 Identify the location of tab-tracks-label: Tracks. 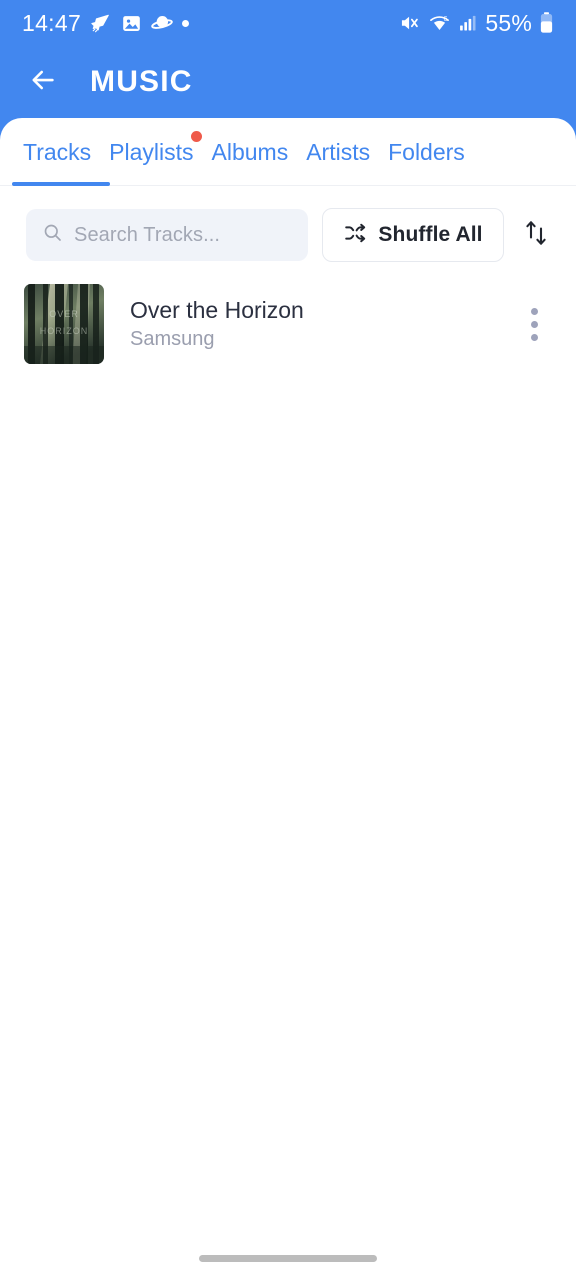
(57, 151).